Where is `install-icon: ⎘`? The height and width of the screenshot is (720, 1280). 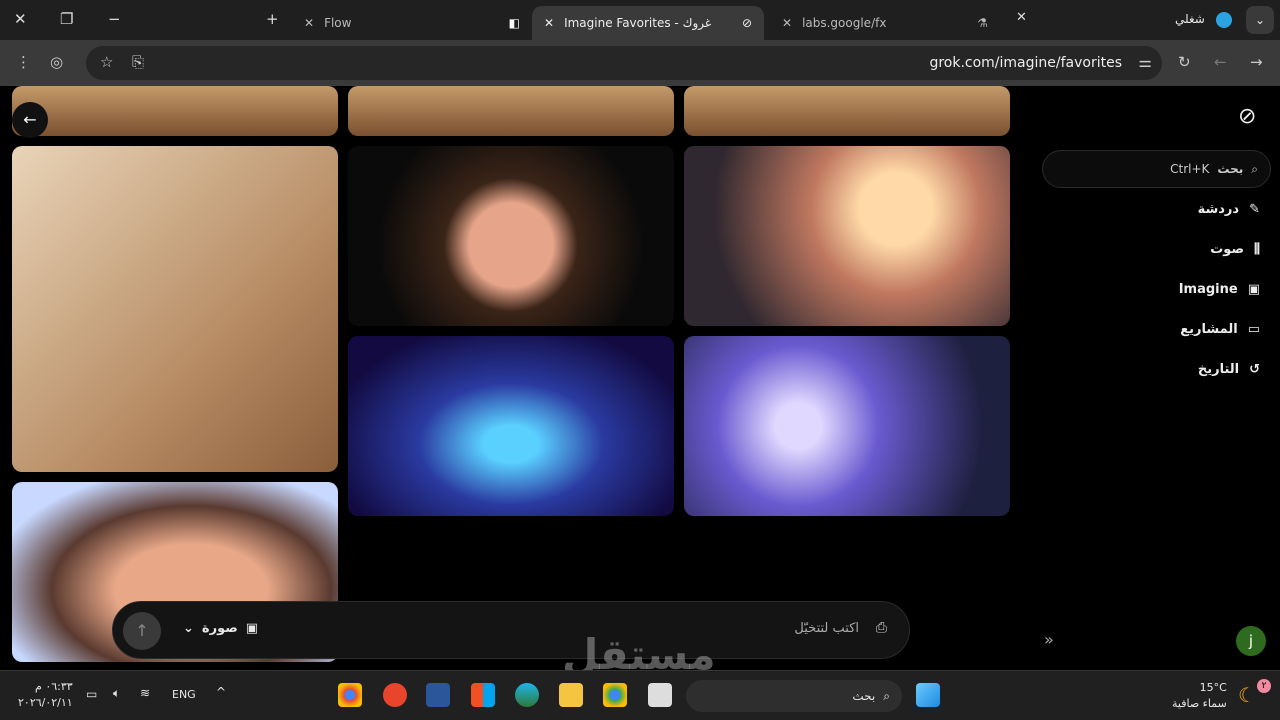
install-icon: ⎘ is located at coordinates (138, 62).